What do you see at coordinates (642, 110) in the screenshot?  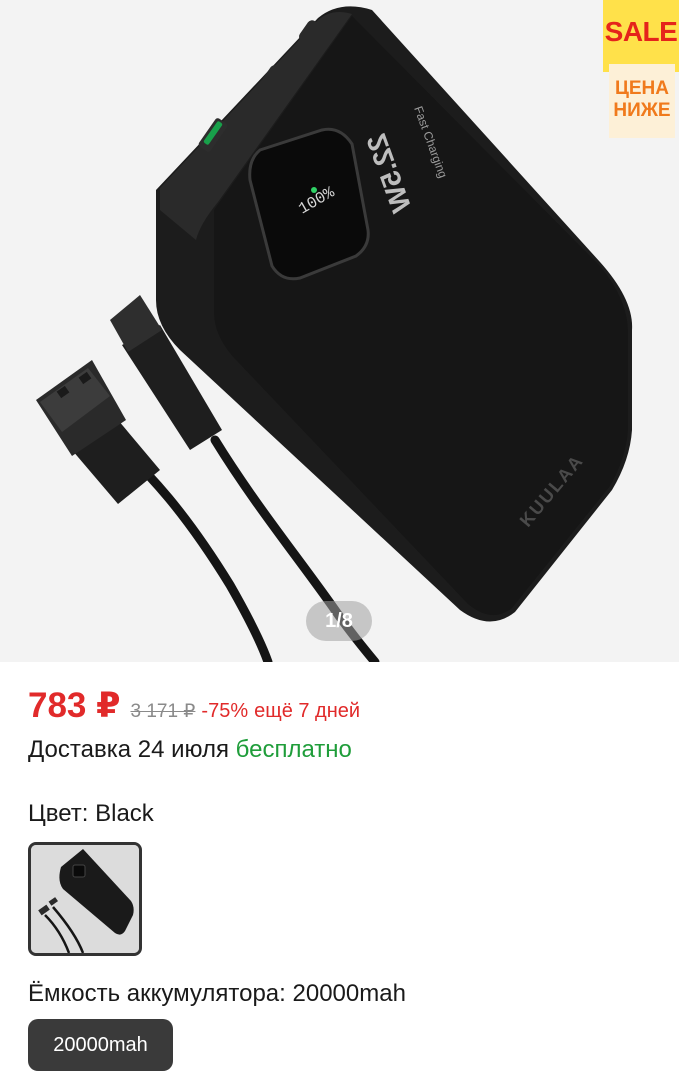 I see `promo-line-2: НИЖЕ` at bounding box center [642, 110].